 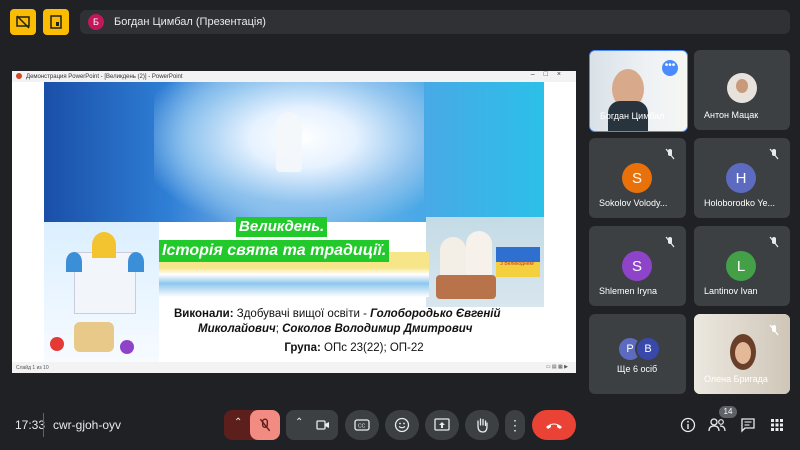 I want to click on window-controls-icon: –□×, so click(x=550, y=74).